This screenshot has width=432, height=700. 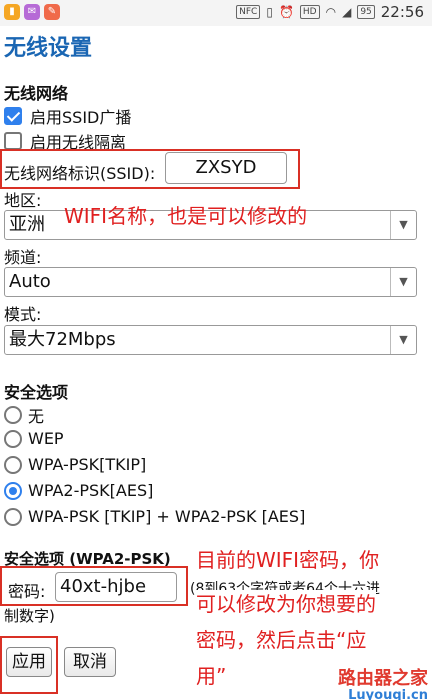 What do you see at coordinates (81, 117) in the screenshot?
I see `ssid-broadcast-label: 启用SSID广播` at bounding box center [81, 117].